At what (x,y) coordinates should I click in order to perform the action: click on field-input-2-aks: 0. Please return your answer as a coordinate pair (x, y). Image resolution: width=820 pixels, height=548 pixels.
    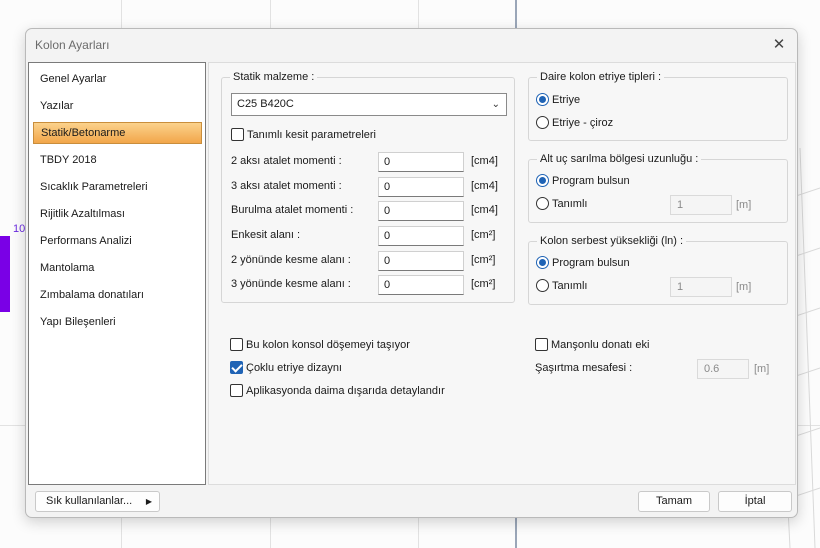
    Looking at the image, I should click on (421, 162).